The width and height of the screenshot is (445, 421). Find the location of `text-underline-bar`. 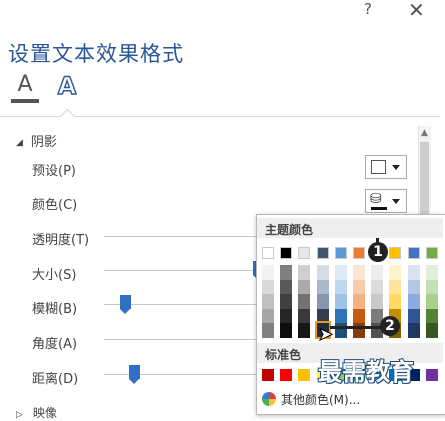

text-underline-bar is located at coordinates (25, 101).